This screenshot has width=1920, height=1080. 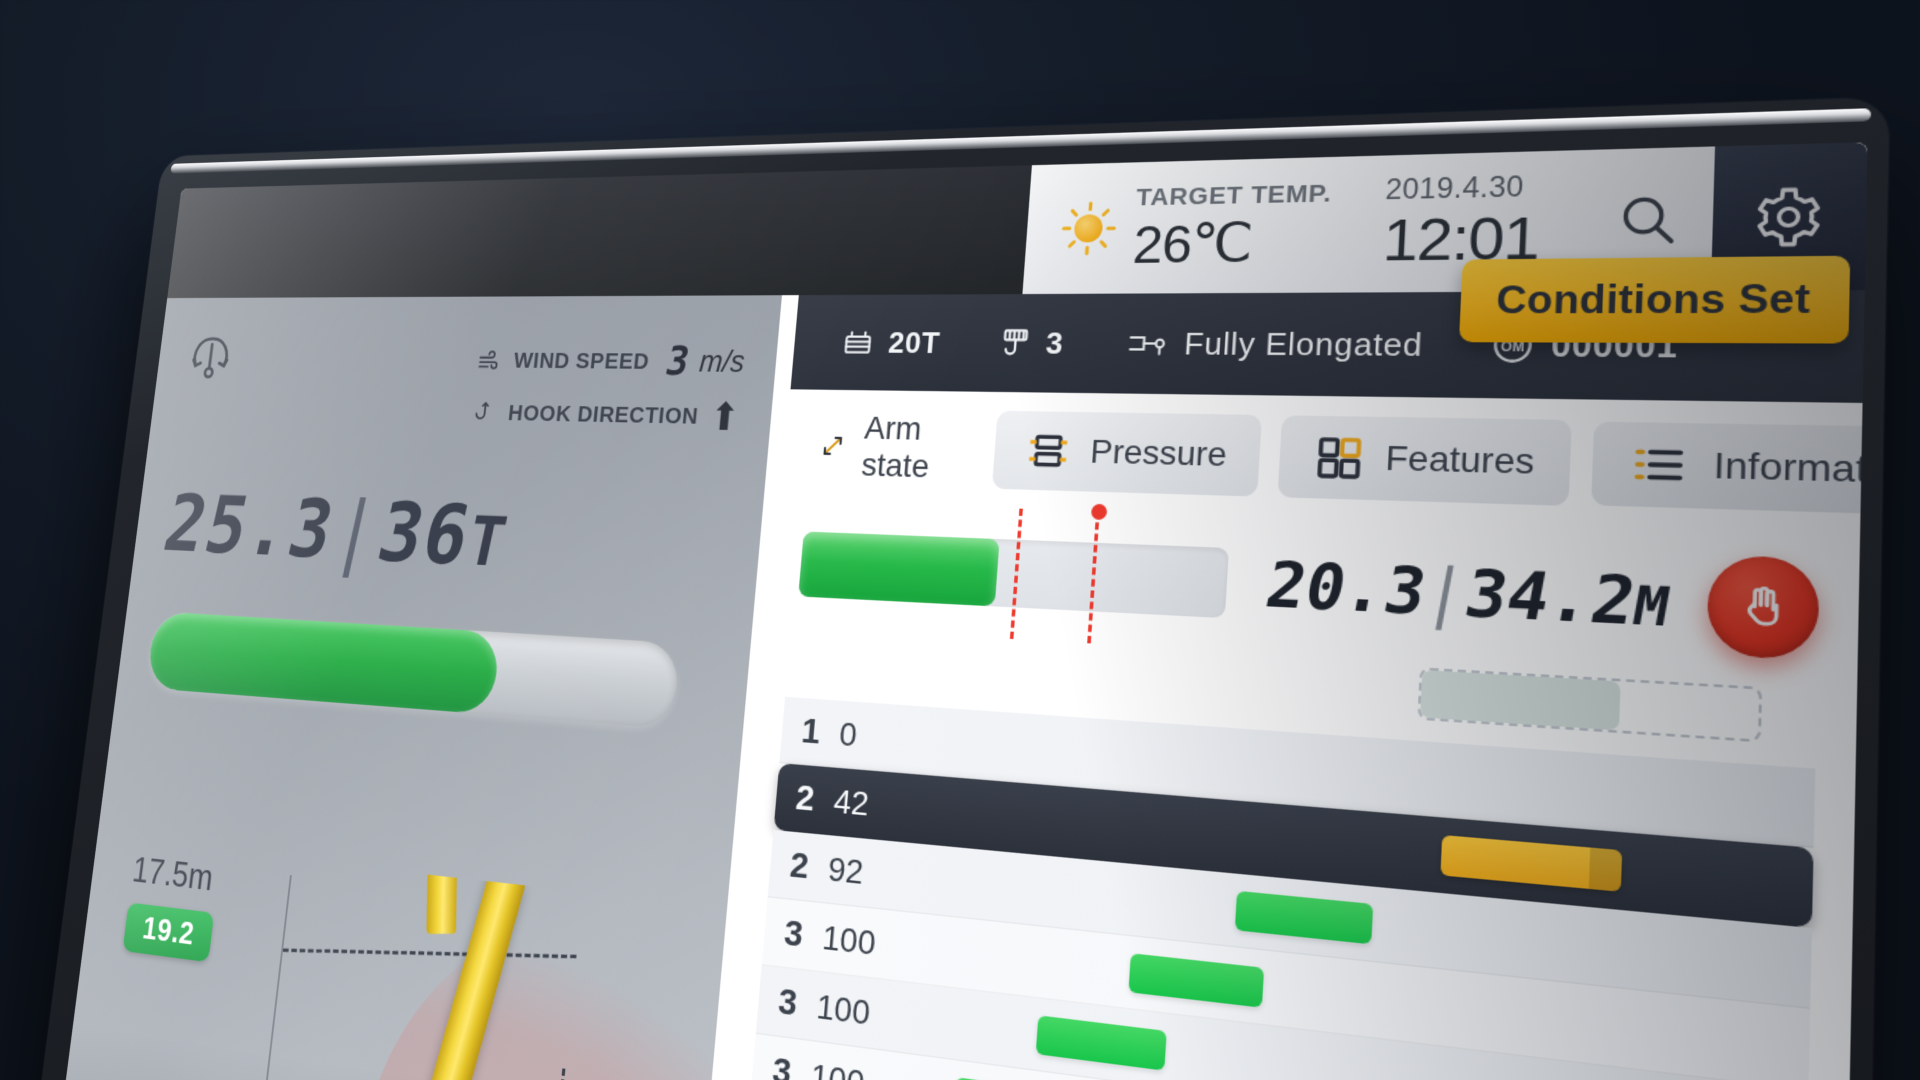 I want to click on tab-arm-state: Arm state, so click(x=893, y=448).